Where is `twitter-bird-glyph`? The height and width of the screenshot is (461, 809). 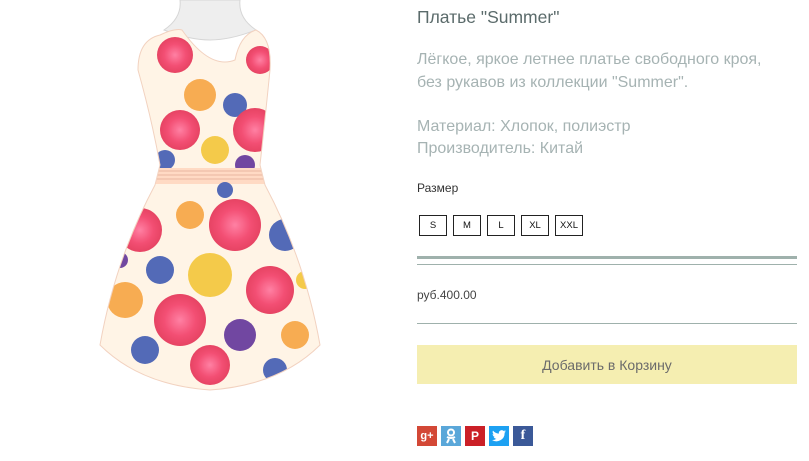 twitter-bird-glyph is located at coordinates (499, 436).